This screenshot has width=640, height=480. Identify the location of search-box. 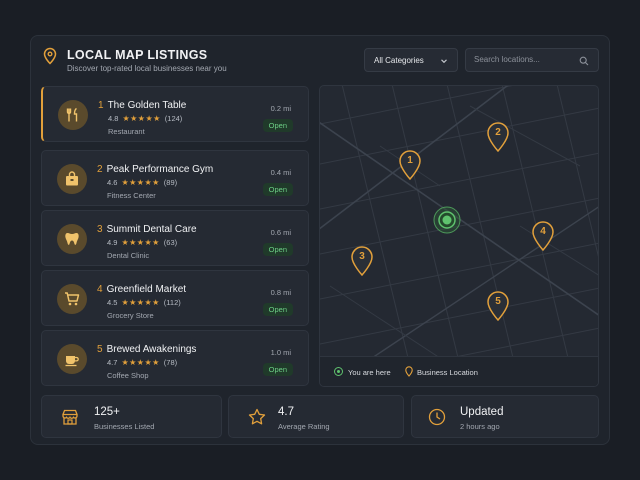
(532, 60).